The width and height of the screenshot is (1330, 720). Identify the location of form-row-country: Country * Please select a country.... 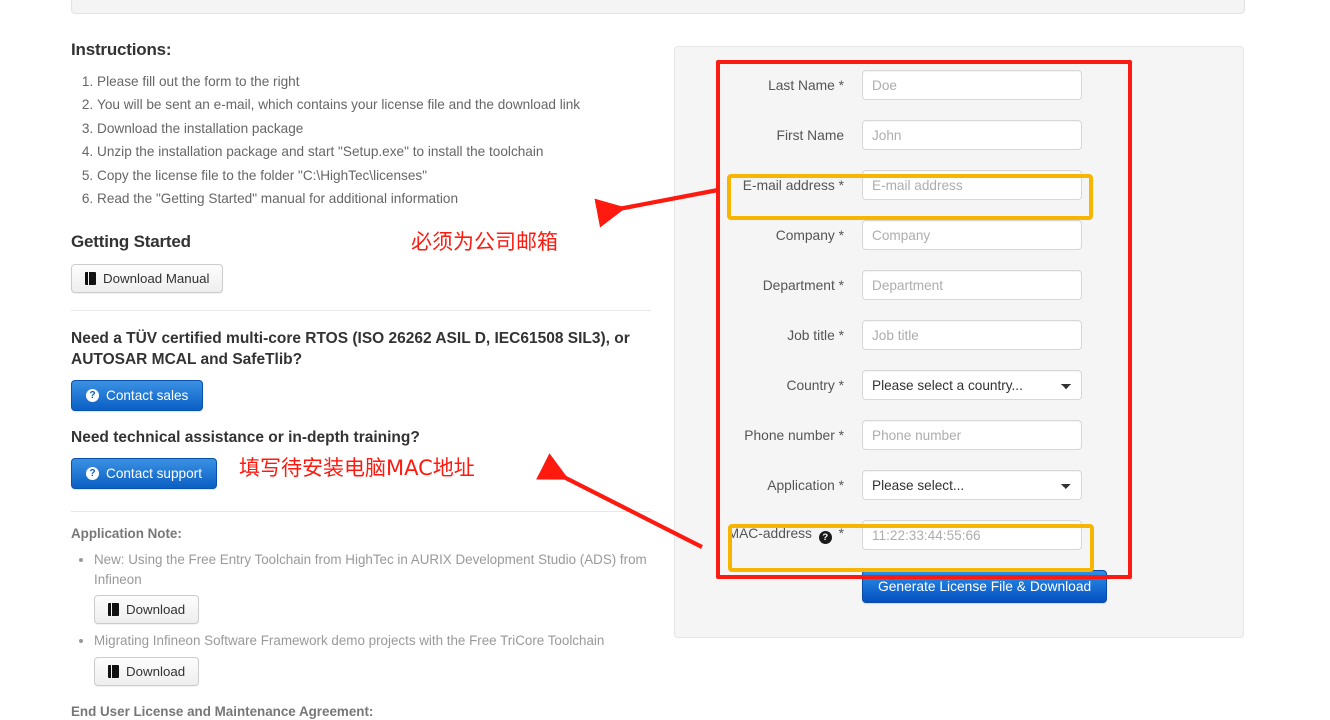
(958, 385).